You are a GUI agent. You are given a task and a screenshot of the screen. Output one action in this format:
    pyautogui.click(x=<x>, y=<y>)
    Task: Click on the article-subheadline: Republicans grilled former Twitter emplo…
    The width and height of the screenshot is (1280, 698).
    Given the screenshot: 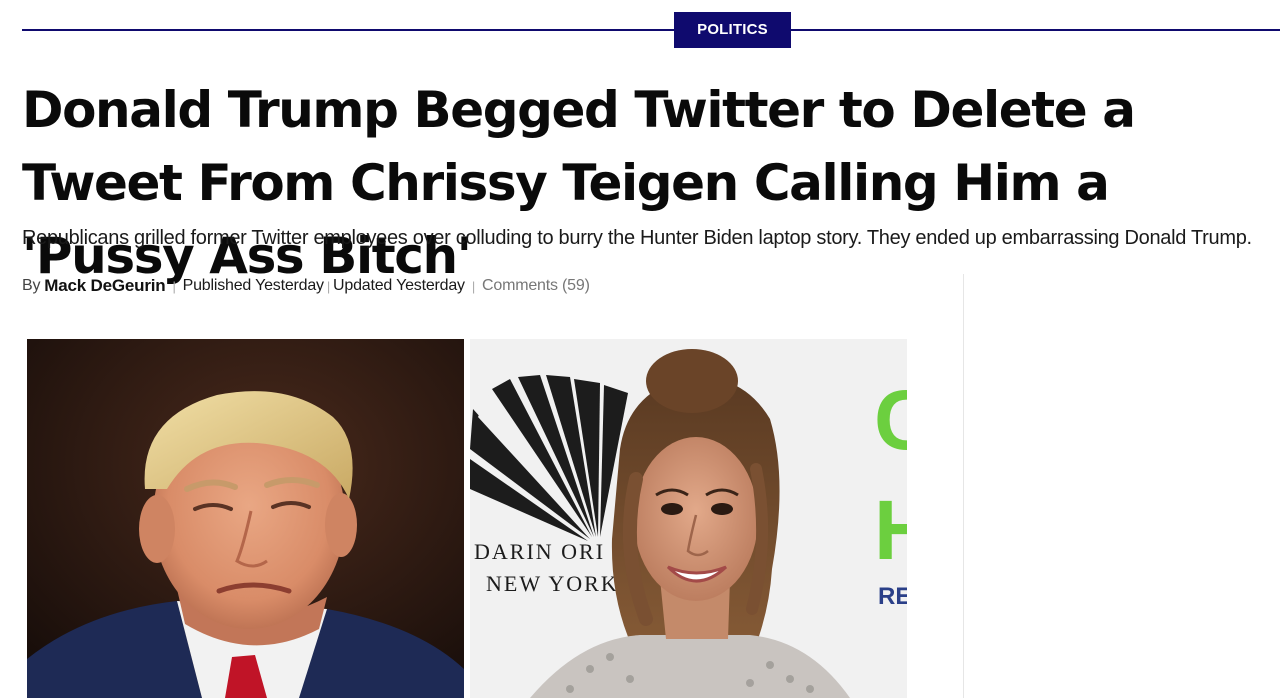 What is the action you would take?
    pyautogui.click(x=637, y=238)
    